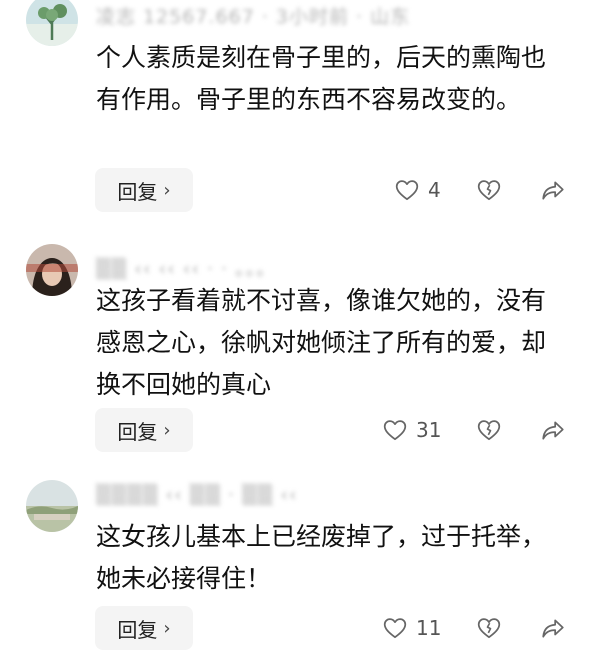  Describe the element at coordinates (253, 17) in the screenshot. I see `comment-meta: 凌志 12567.667 · 3小时前 · 山东` at that location.